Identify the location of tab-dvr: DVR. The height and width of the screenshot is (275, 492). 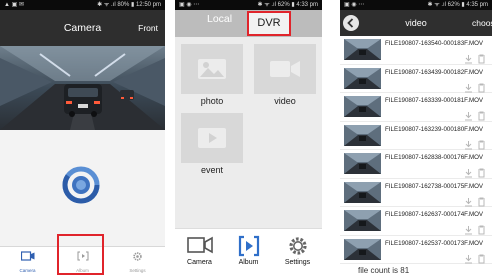
(269, 23).